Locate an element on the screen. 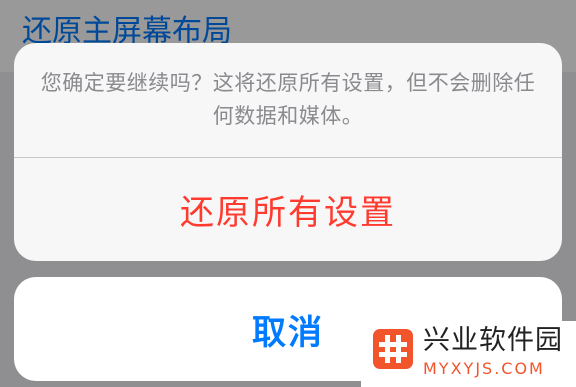 The height and width of the screenshot is (387, 576). hash-icon is located at coordinates (393, 349).